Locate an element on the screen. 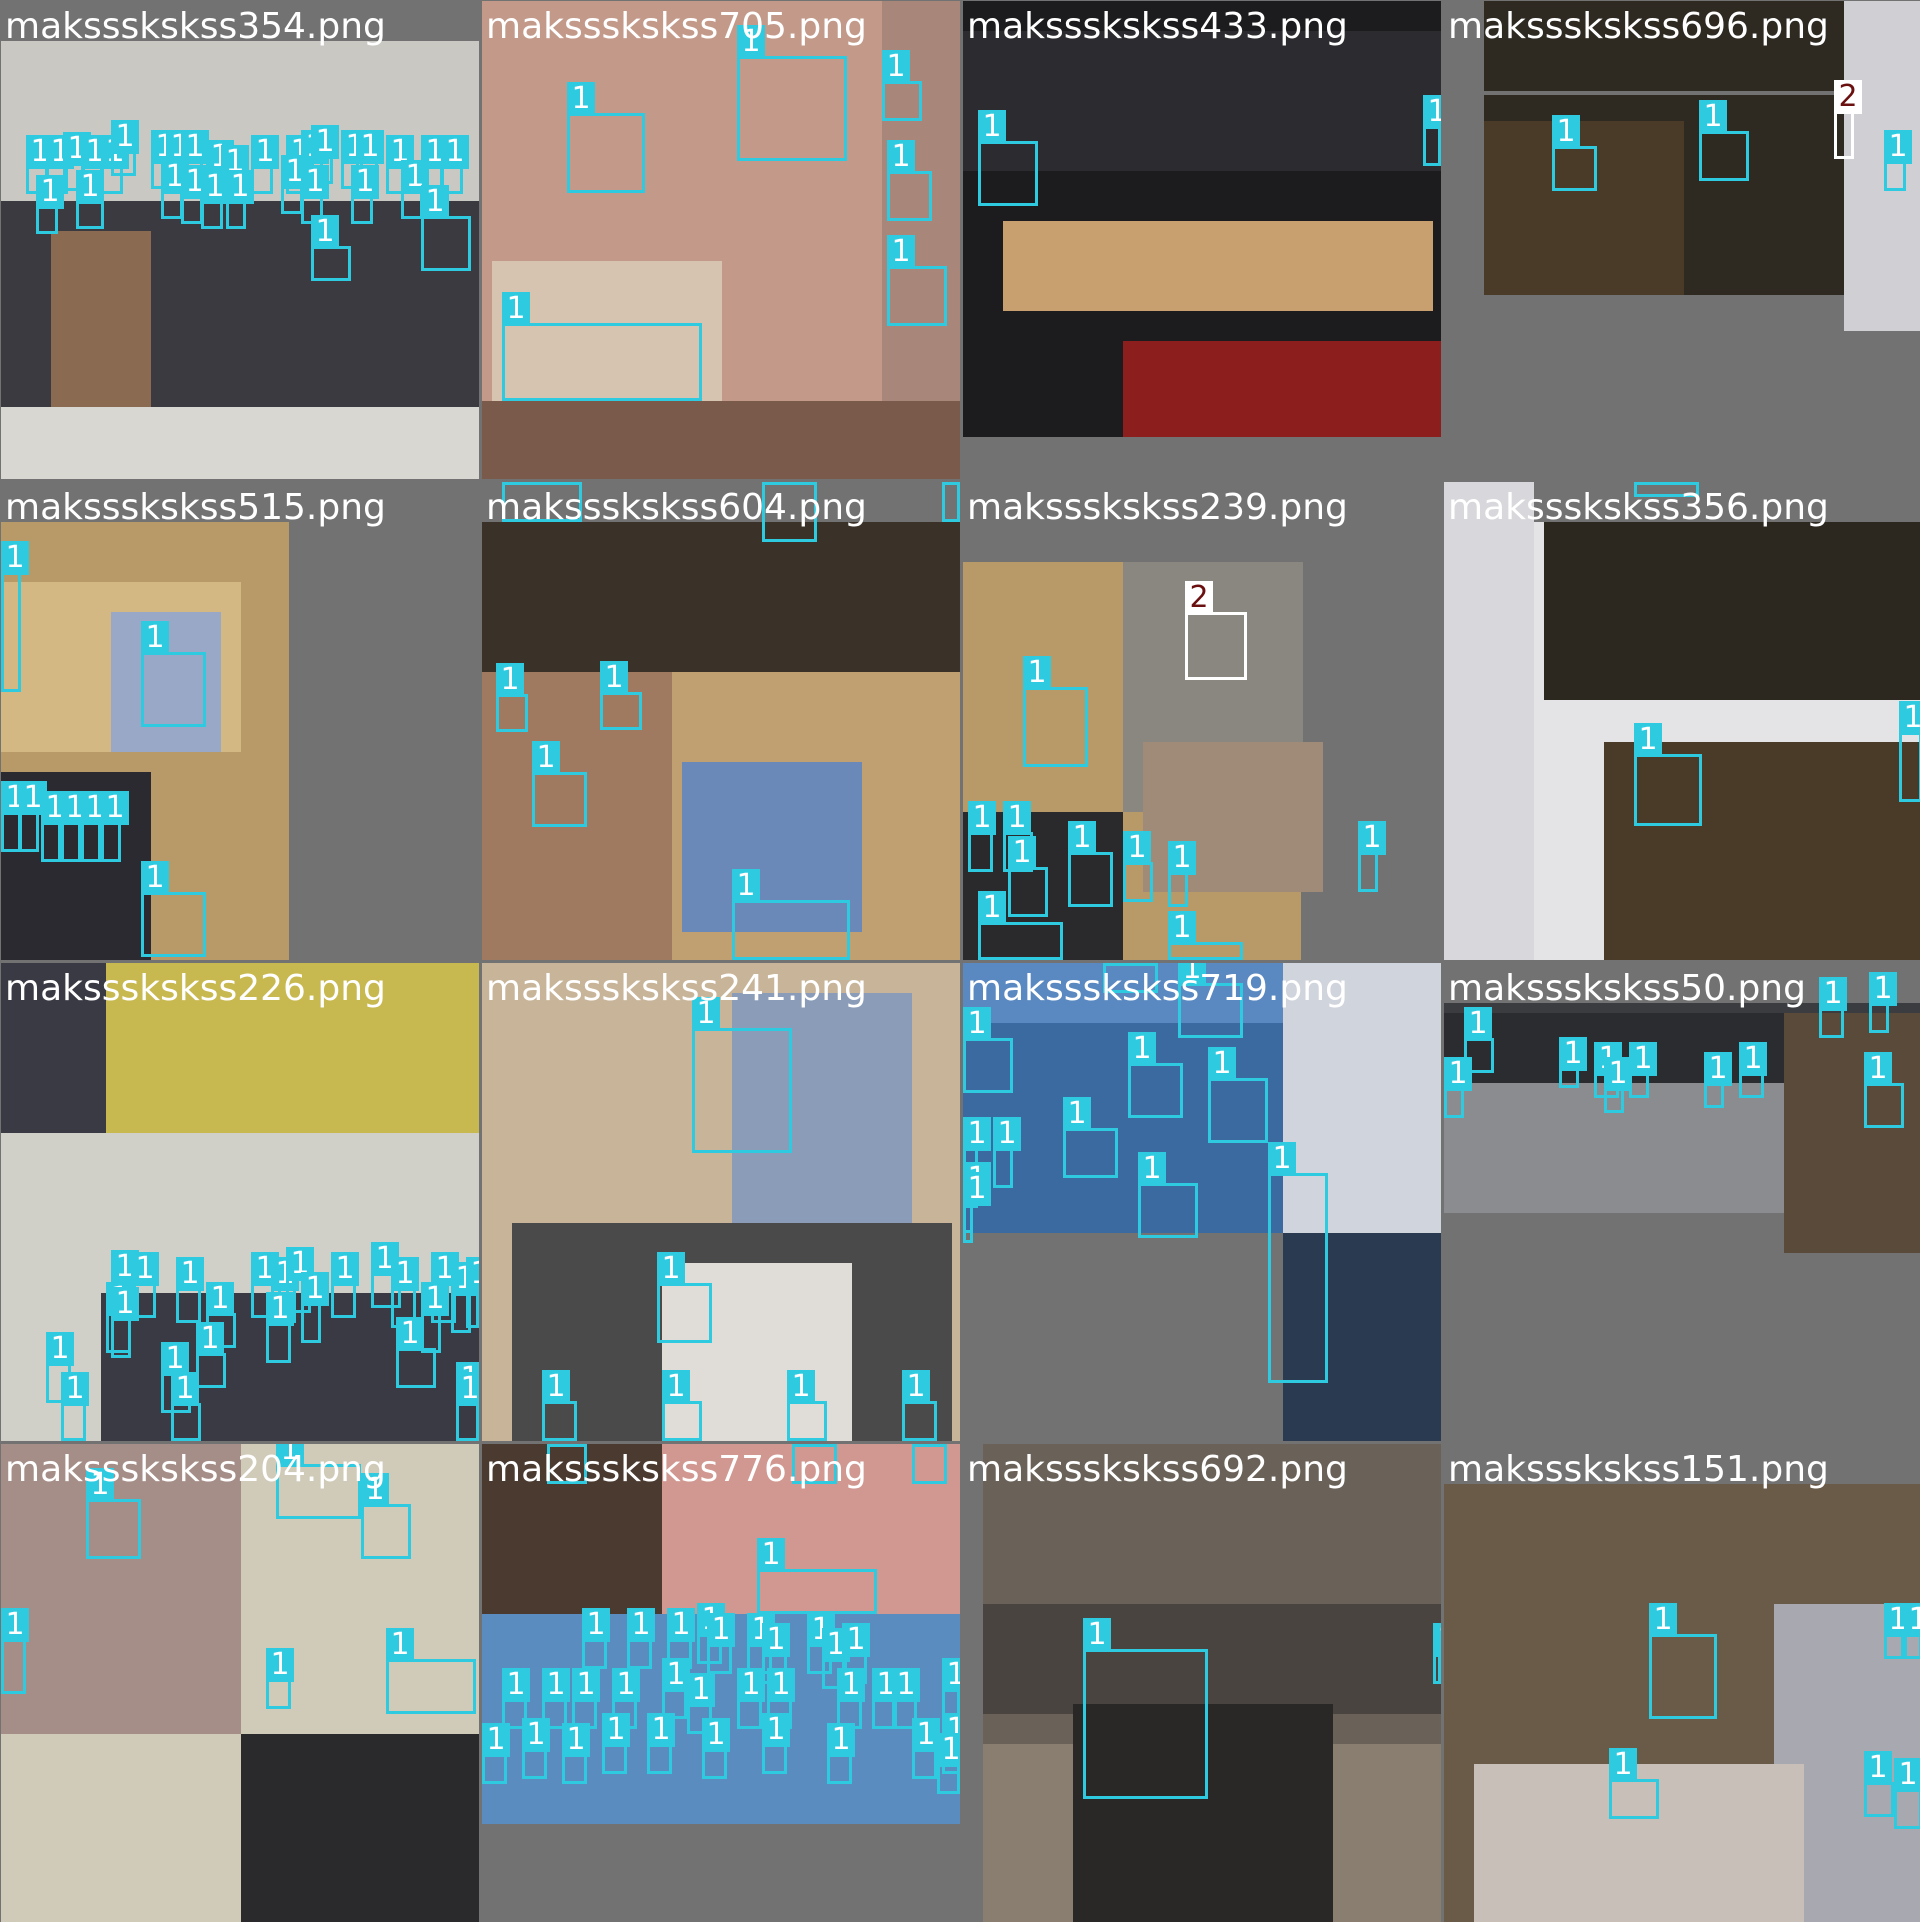 The width and height of the screenshot is (1920, 1922). mosaic-tile: 1 1 makssskskss433.png is located at coordinates (1202, 240).